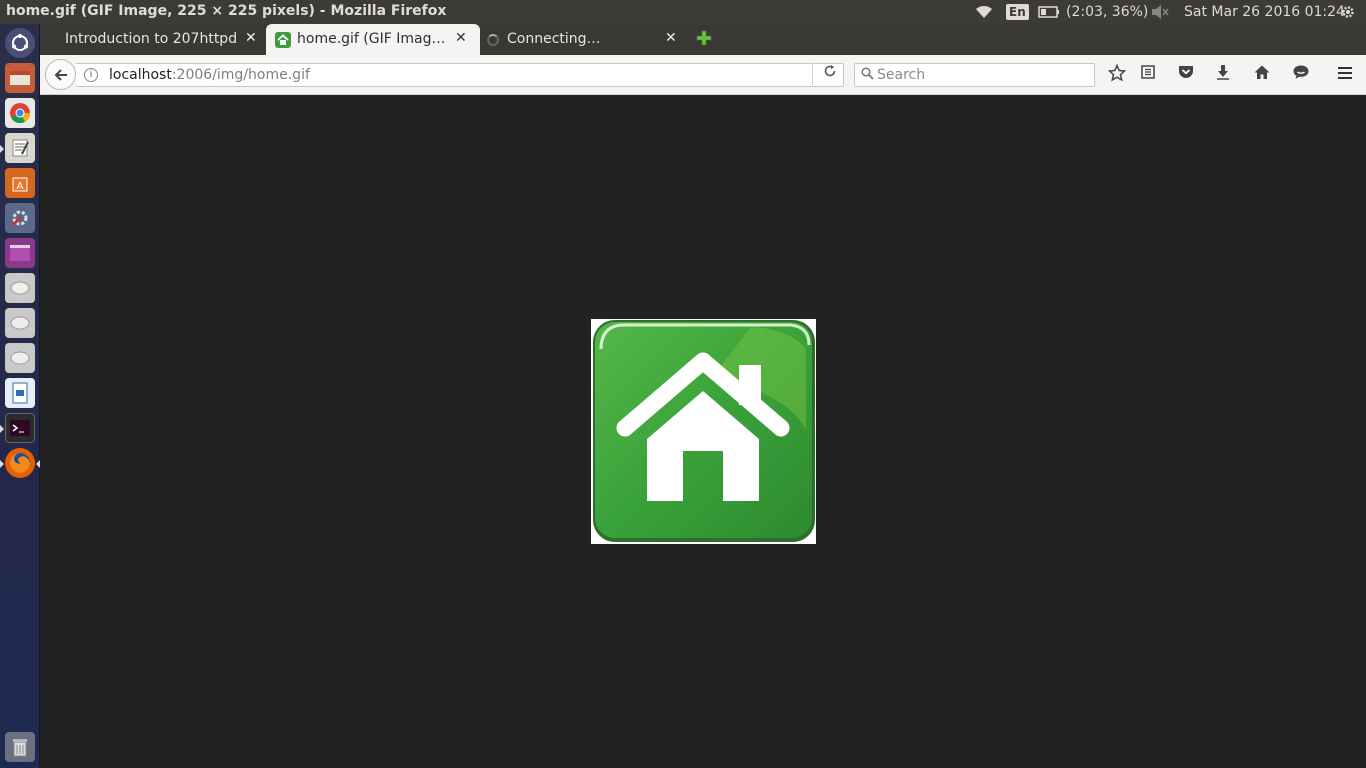 The image size is (1366, 768). I want to click on libreoffice-writer-icon, so click(20, 393).